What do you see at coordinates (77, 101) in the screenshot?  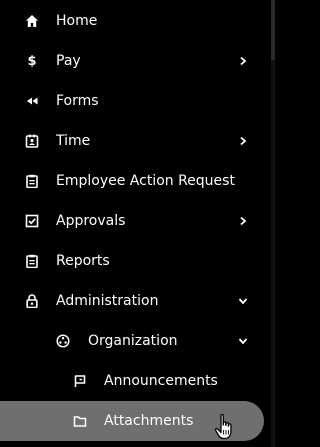 I see `nav-item-label: Forms` at bounding box center [77, 101].